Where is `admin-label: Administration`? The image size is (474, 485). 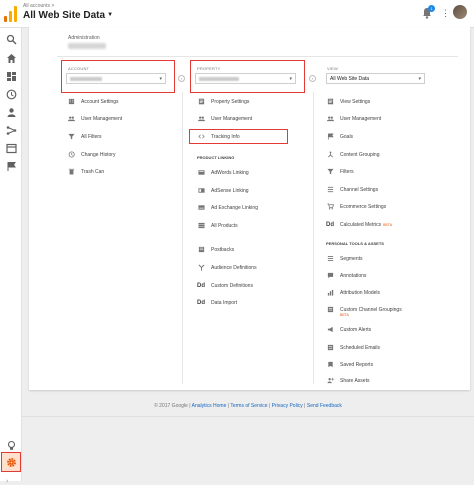
admin-label: Administration is located at coordinates (84, 38).